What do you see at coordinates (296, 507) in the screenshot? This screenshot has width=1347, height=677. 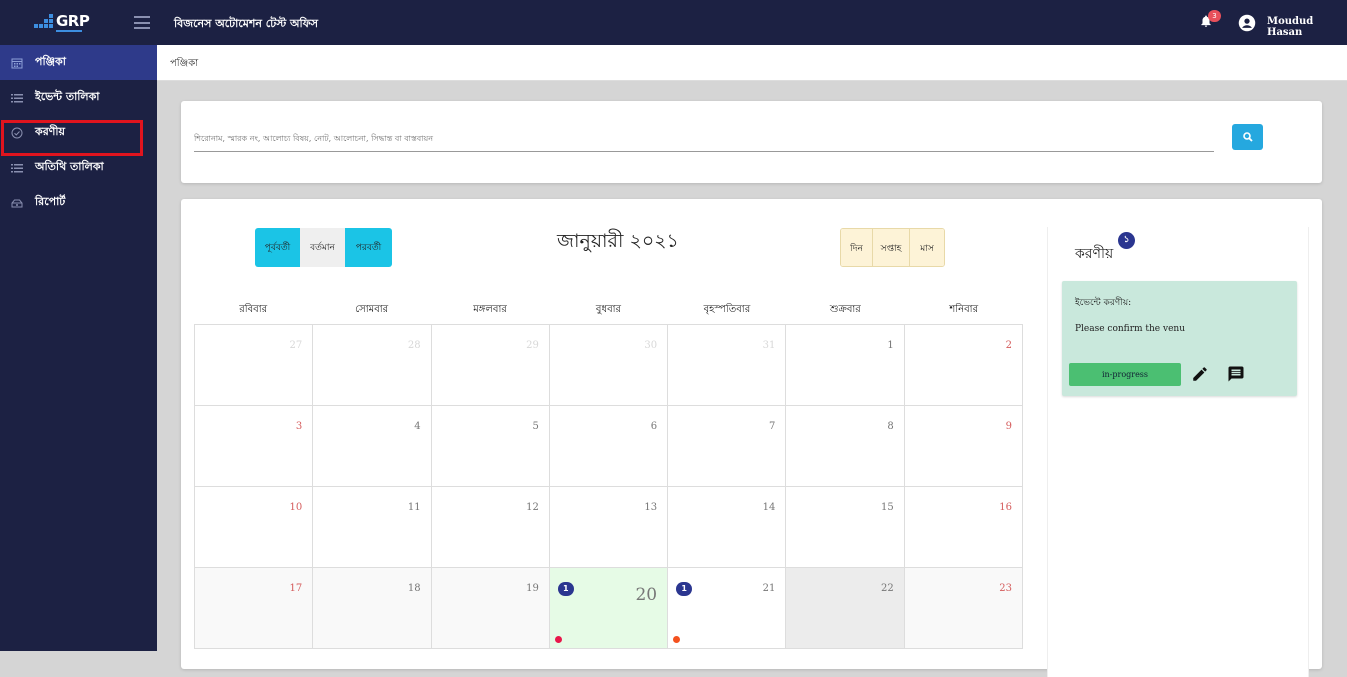 I see `day-number: 10` at bounding box center [296, 507].